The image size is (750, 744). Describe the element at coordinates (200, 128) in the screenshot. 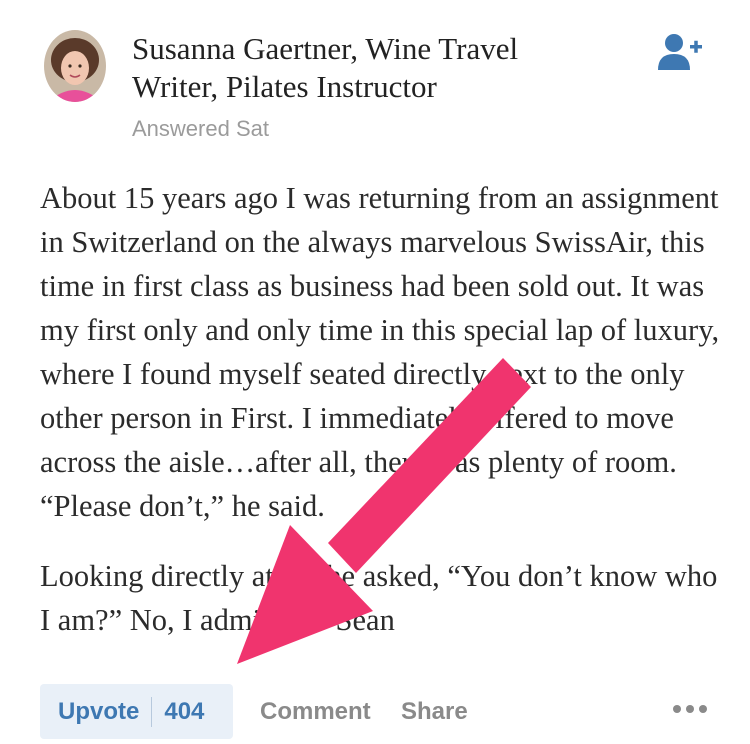

I see `answered-timestamp: Answered Sat` at that location.